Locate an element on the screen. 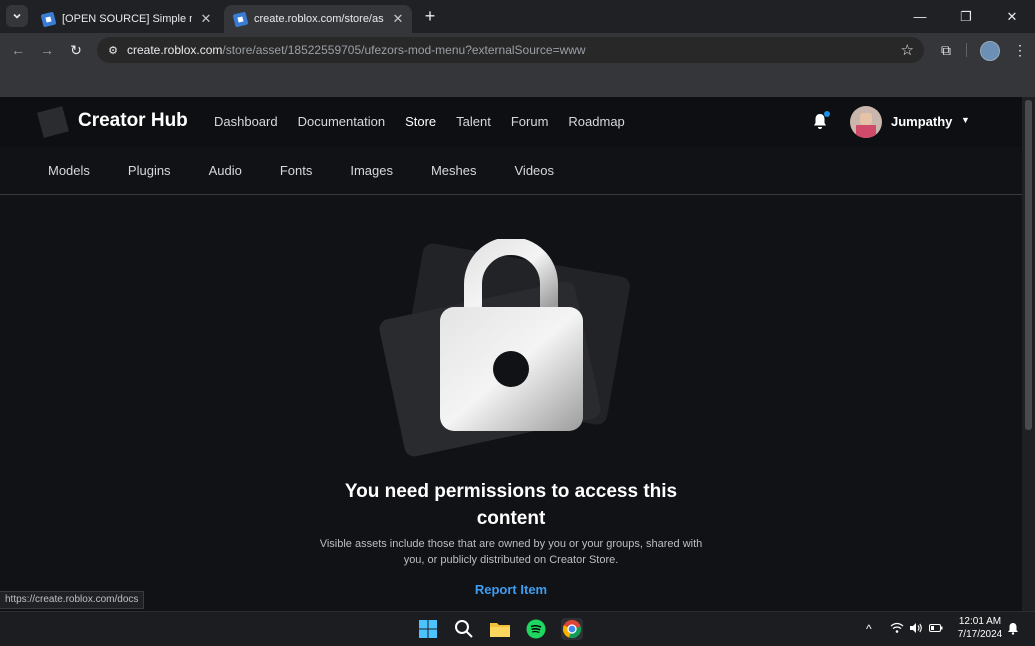  system-clock: 12:01 AM 7/17/2024 is located at coordinates (980, 628).